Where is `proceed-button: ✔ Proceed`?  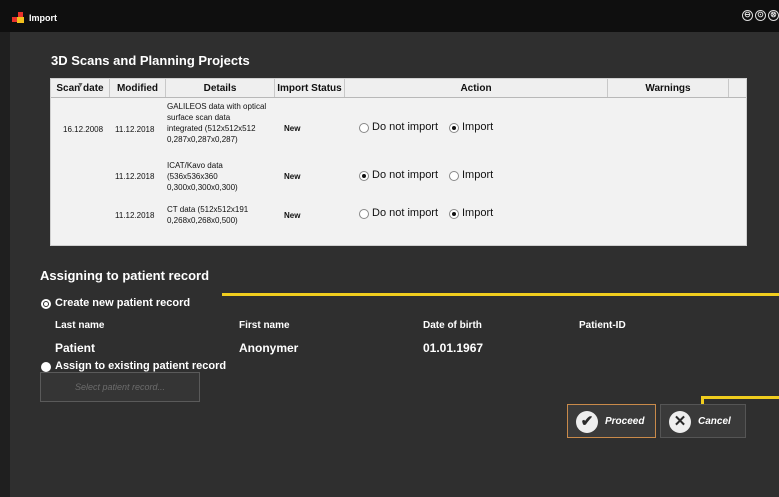 proceed-button: ✔ Proceed is located at coordinates (611, 421).